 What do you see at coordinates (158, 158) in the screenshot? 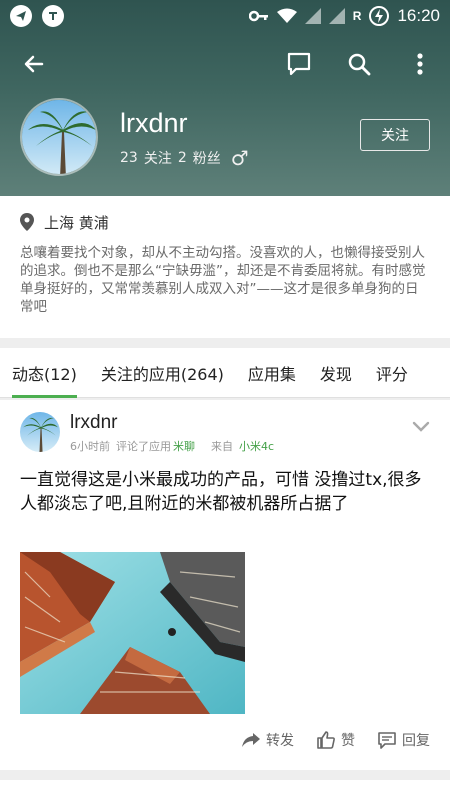
I see `following-label: 关注` at bounding box center [158, 158].